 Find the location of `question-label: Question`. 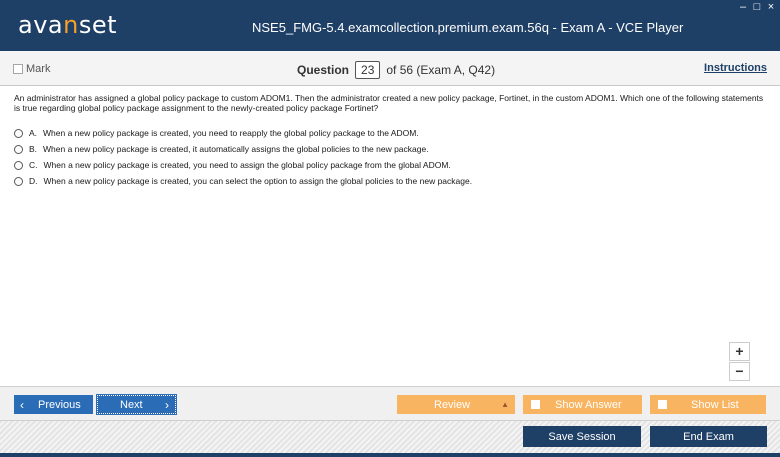

question-label: Question is located at coordinates (323, 70).